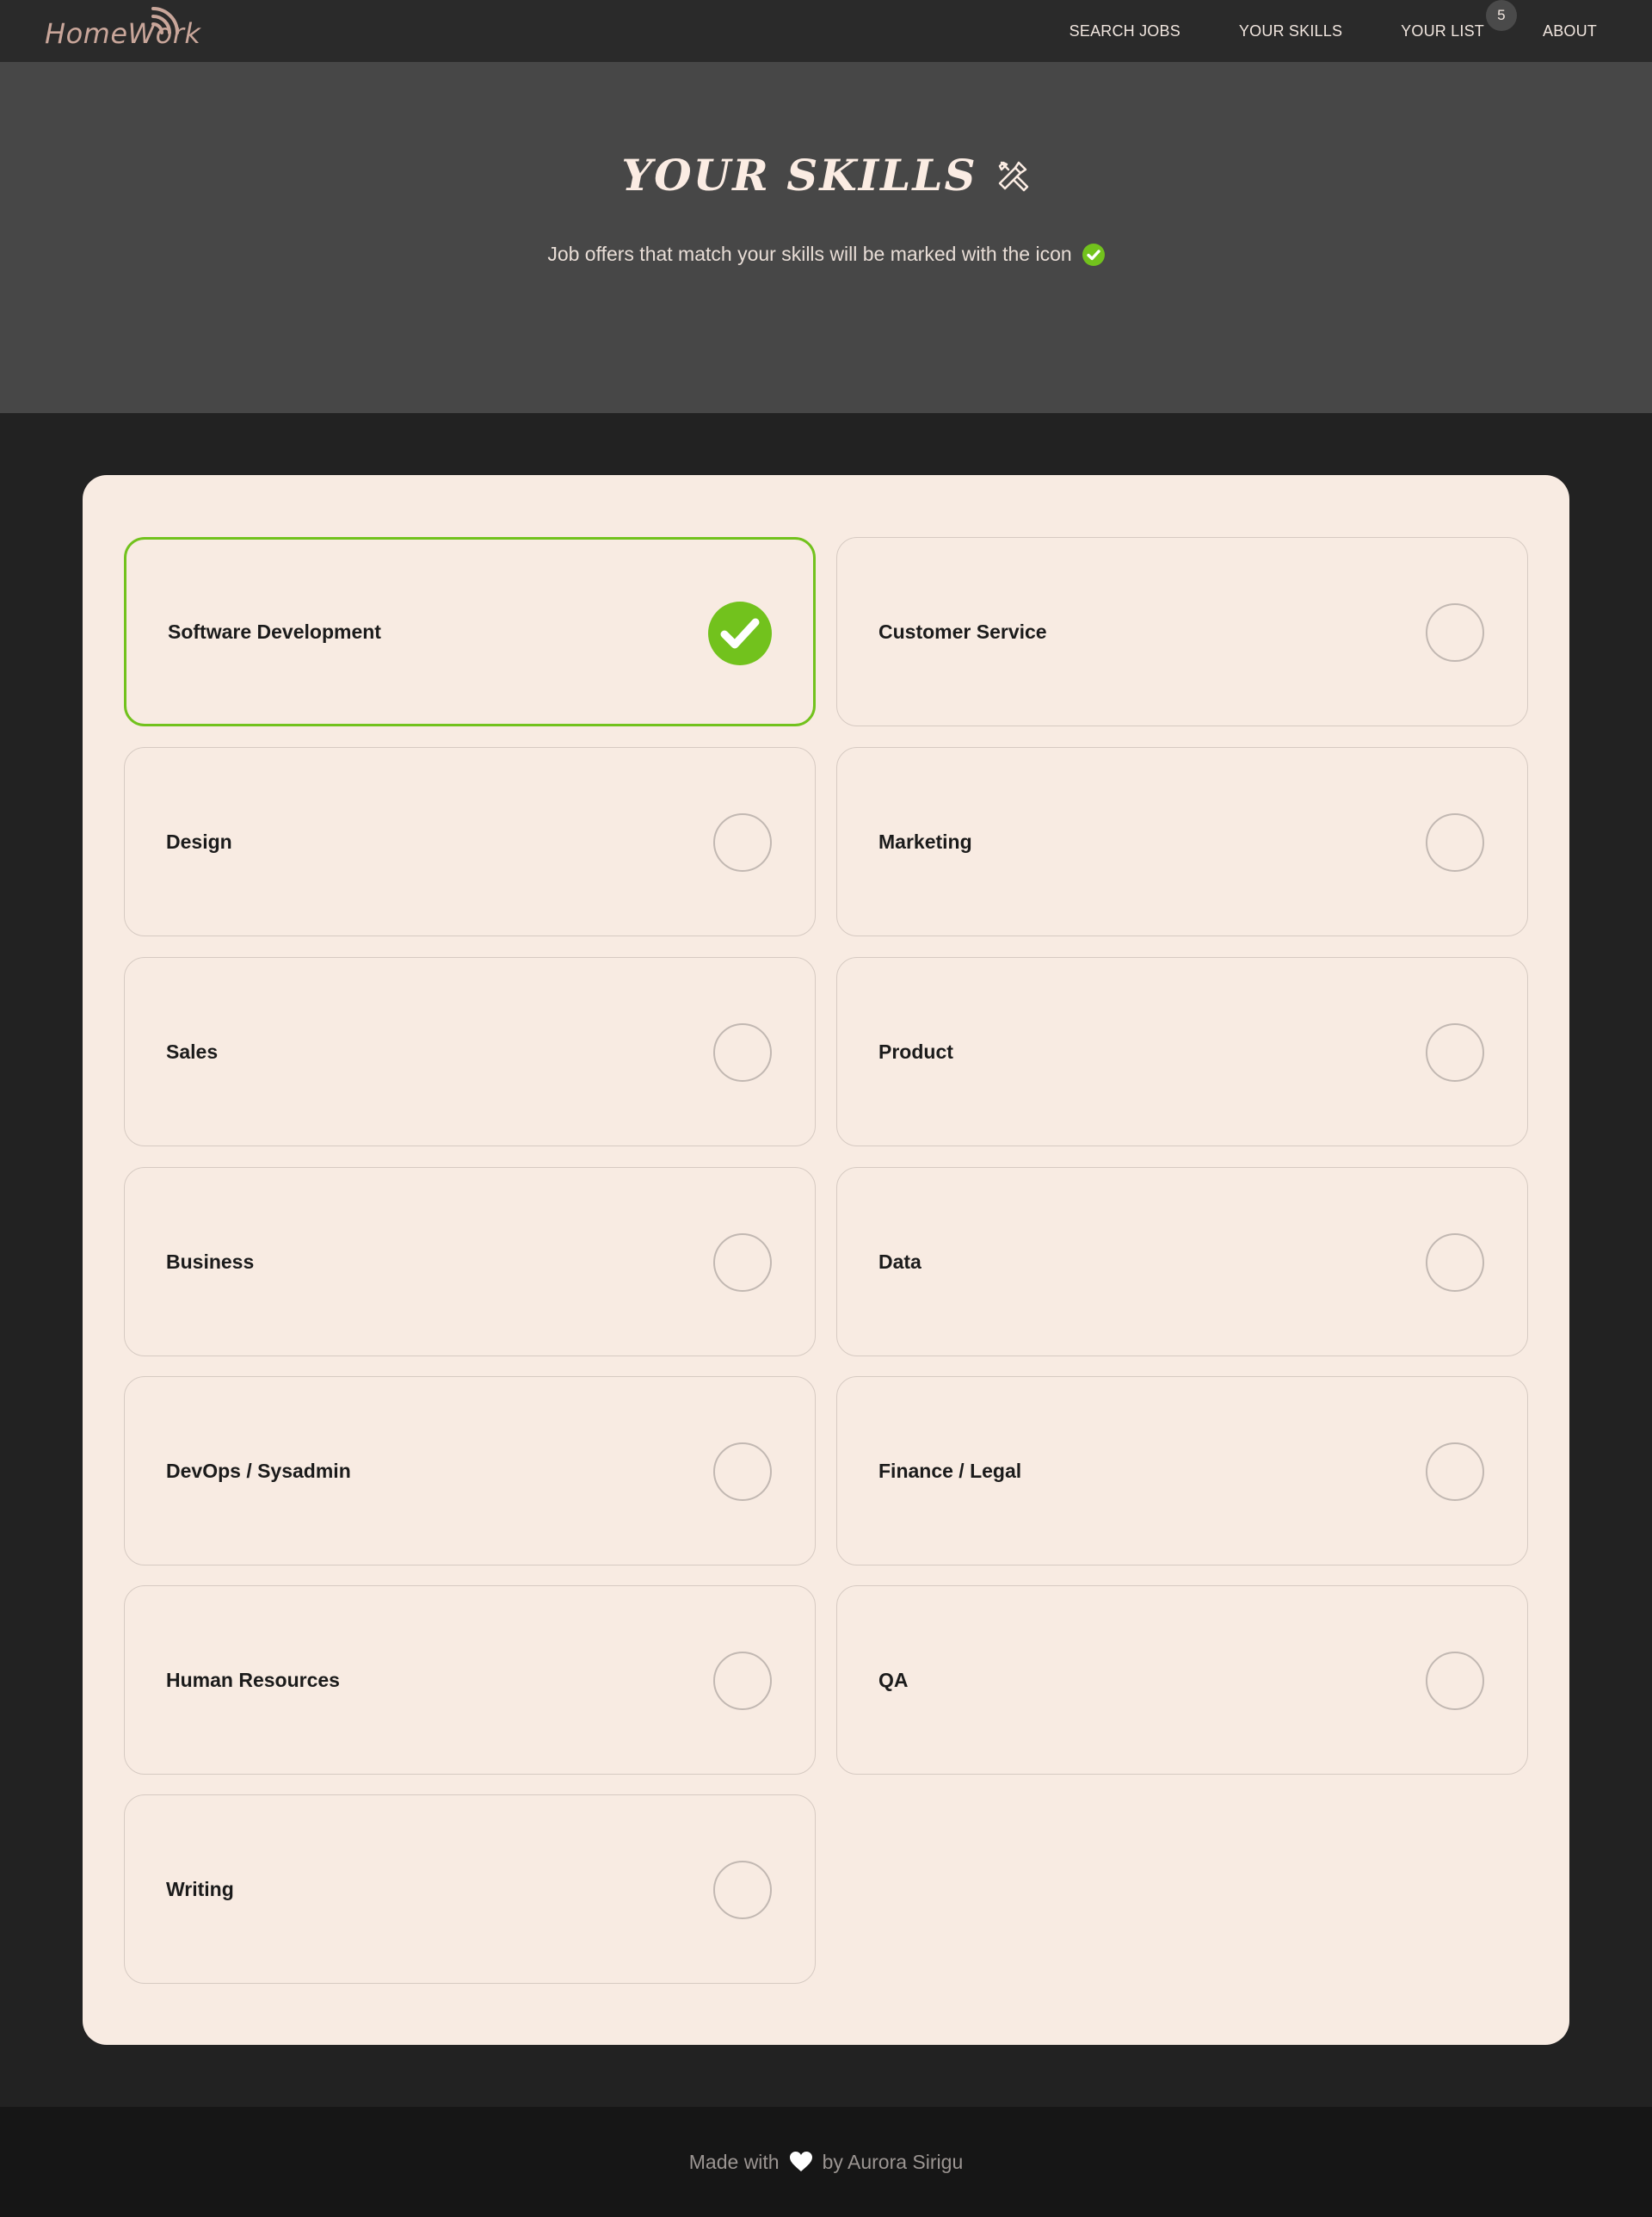 The height and width of the screenshot is (2217, 1652). I want to click on skill-card-product: Product, so click(1182, 1051).